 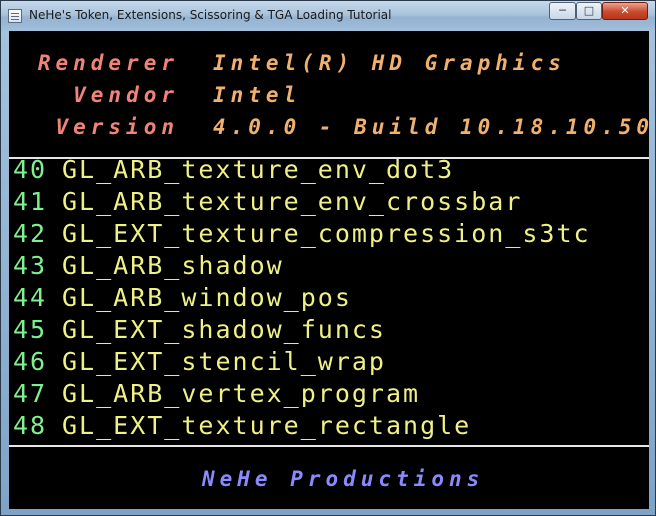 I want to click on extension-name: GL_ARB_vertex_program, so click(x=241, y=393).